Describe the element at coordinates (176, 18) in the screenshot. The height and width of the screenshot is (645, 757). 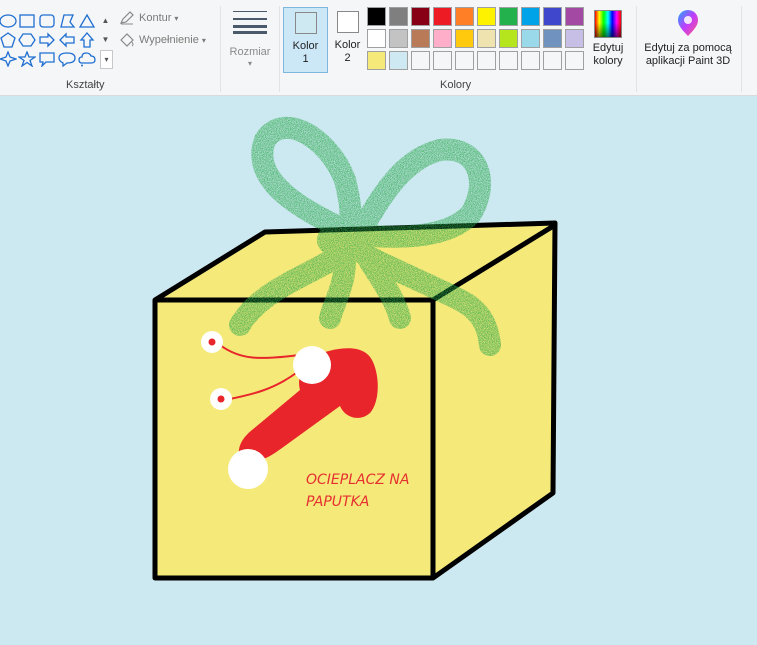
I see `outline-chevron-down-icon: ▾` at that location.